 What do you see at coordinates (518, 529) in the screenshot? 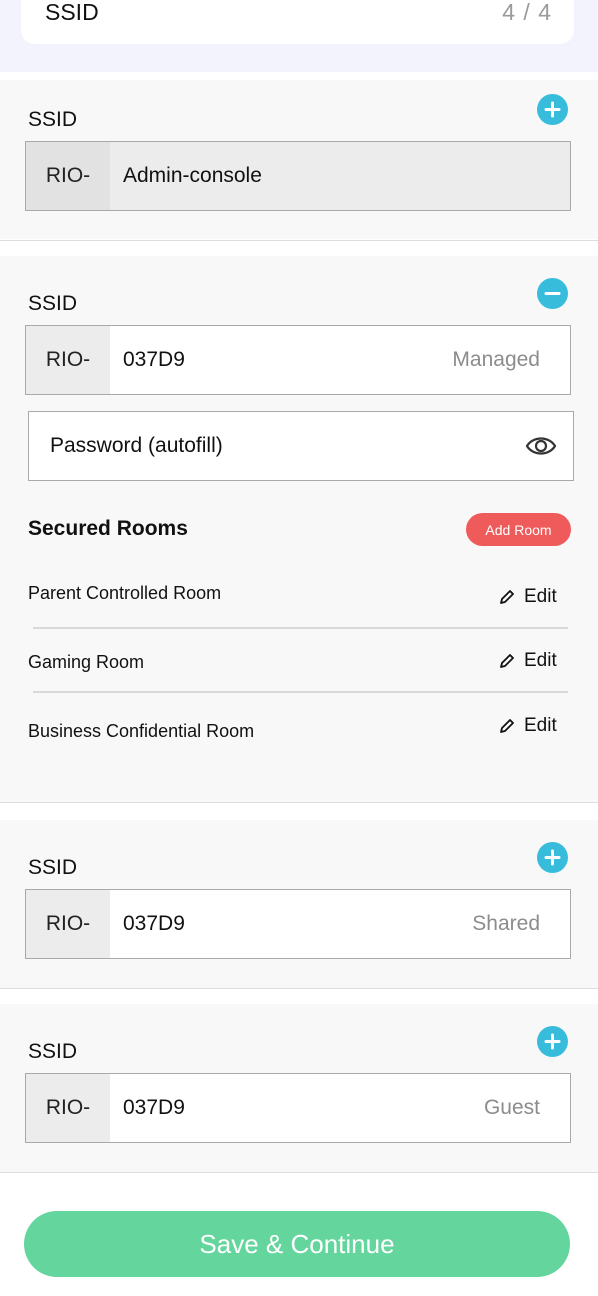
I see `add-room-button: Add Room` at bounding box center [518, 529].